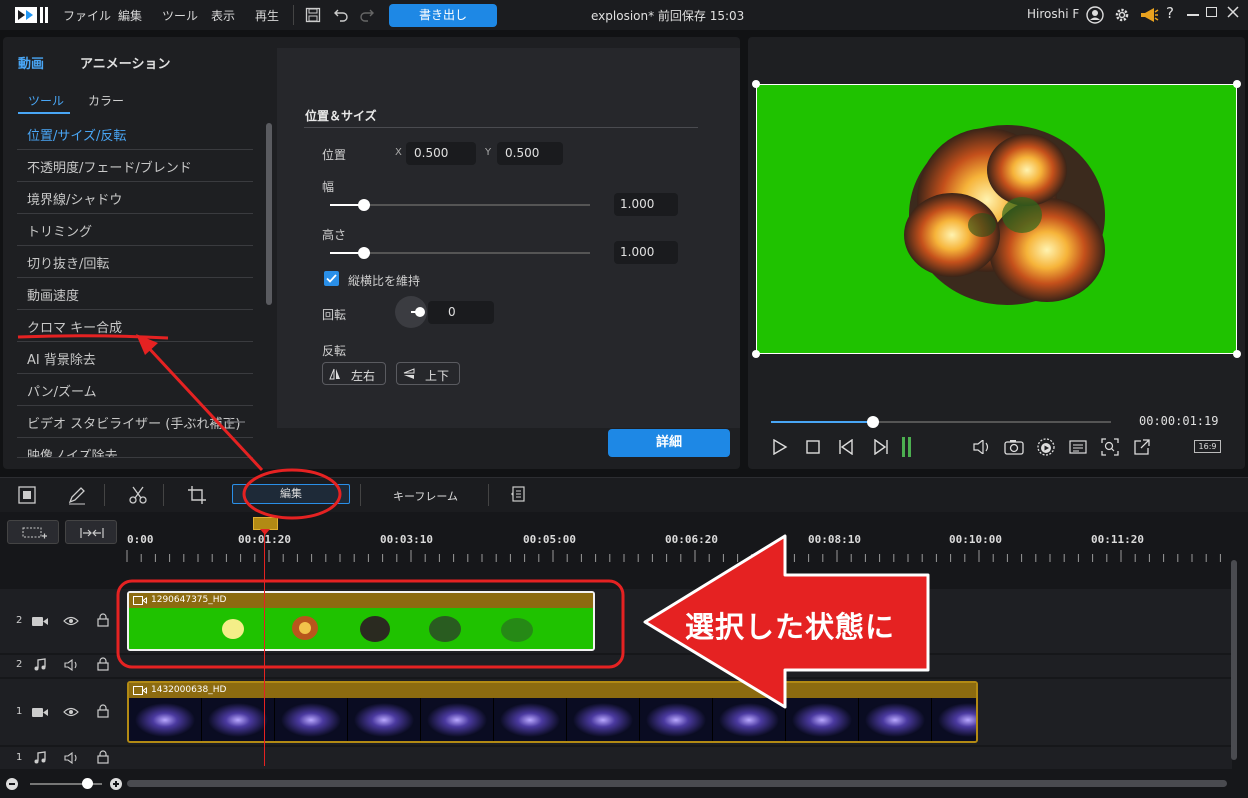 This screenshot has width=1248, height=798. Describe the element at coordinates (135, 448) in the screenshot. I see `tool-noise-reduction: 映像ノイズ除去` at that location.